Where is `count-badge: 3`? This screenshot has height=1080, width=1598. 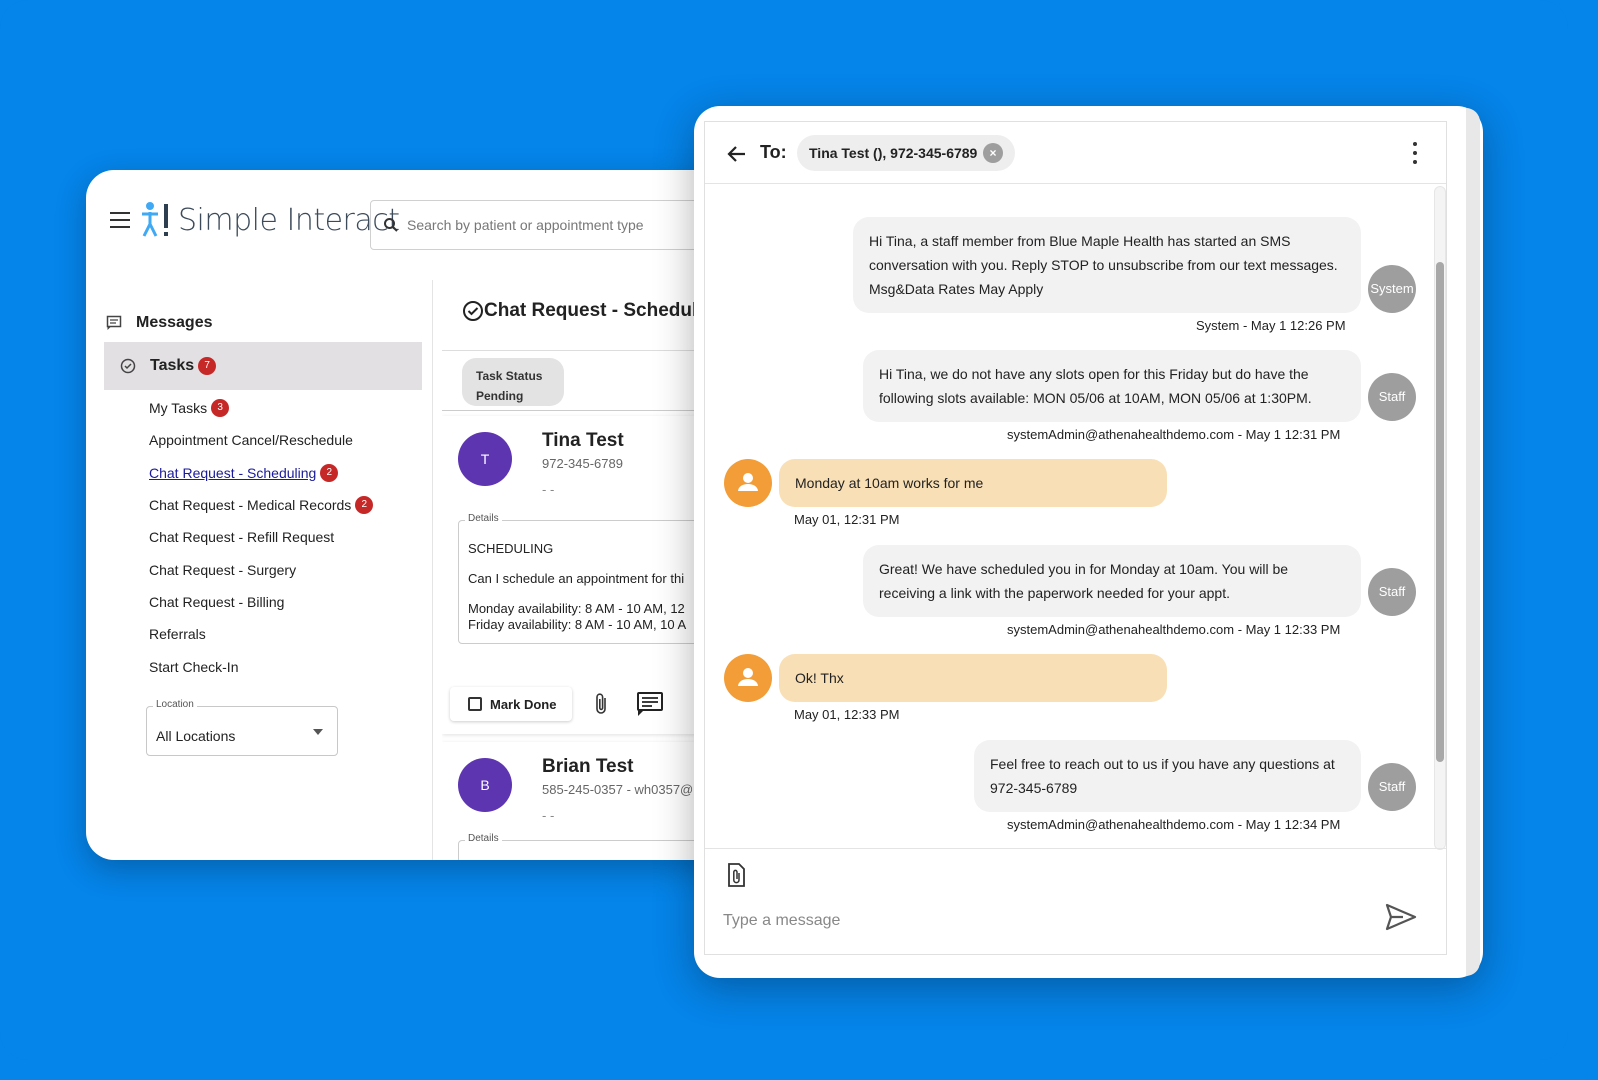 count-badge: 3 is located at coordinates (220, 408).